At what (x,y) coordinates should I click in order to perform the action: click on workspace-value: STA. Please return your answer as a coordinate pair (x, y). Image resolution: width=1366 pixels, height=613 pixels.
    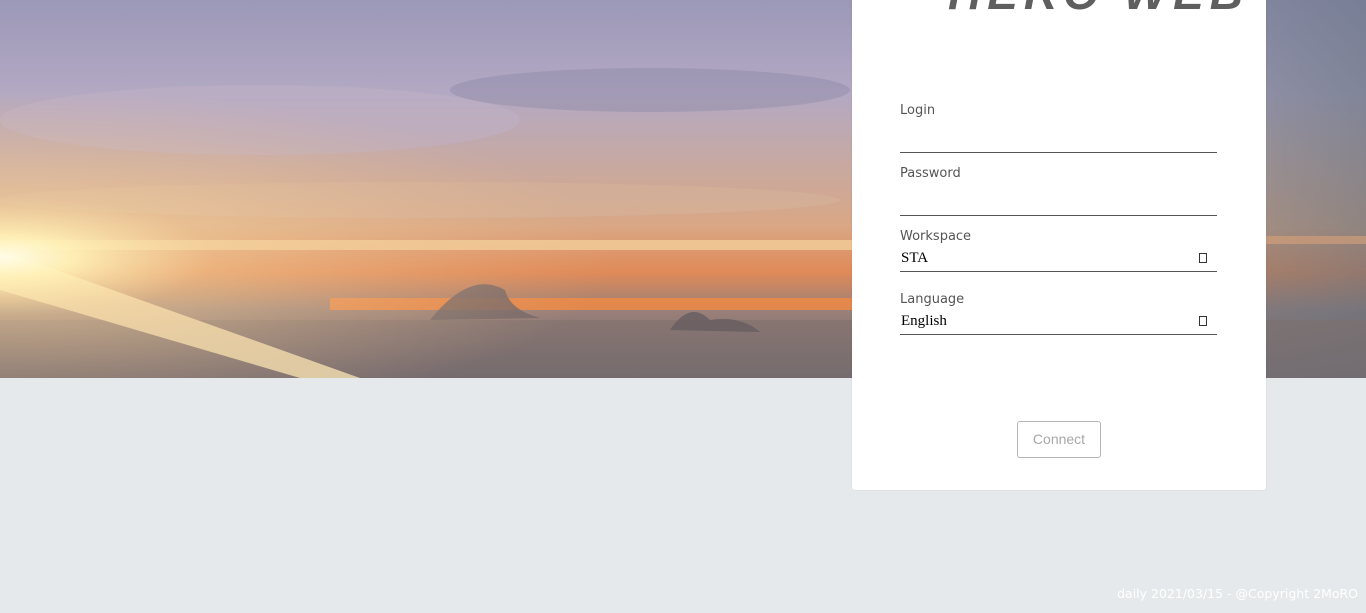
    Looking at the image, I should click on (915, 258).